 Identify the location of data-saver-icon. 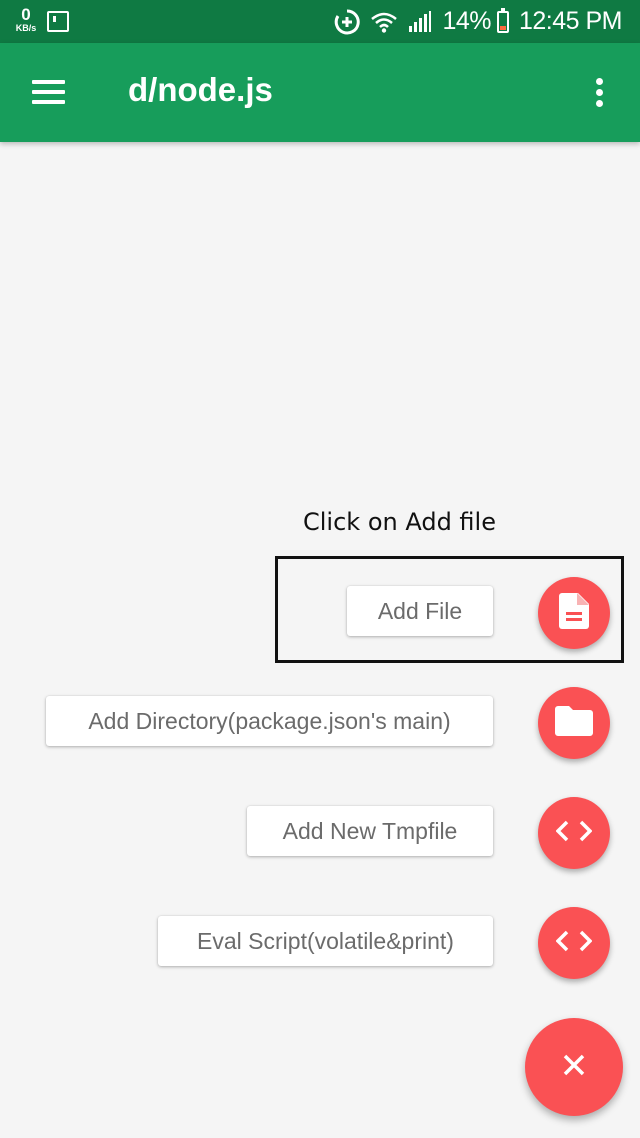
(347, 21).